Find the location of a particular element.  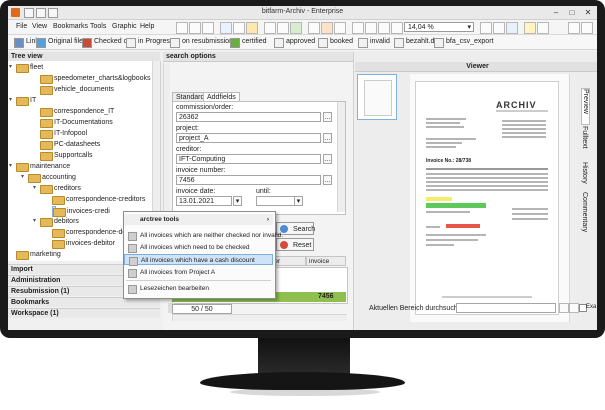

grid-header-invoice-number: invoice number is located at coordinates (326, 265).